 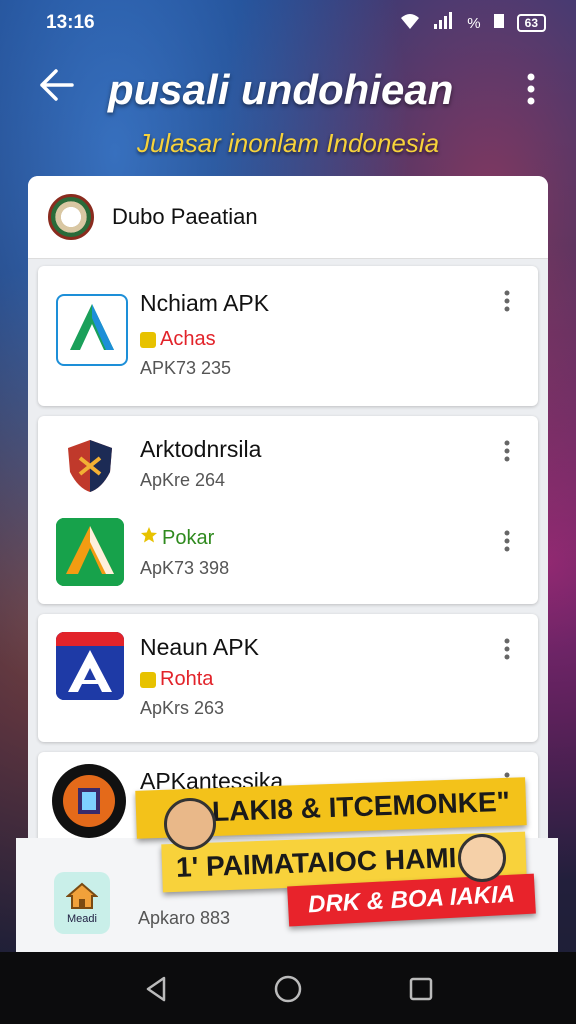 I want to click on app-tag: Rohta, so click(x=187, y=679).